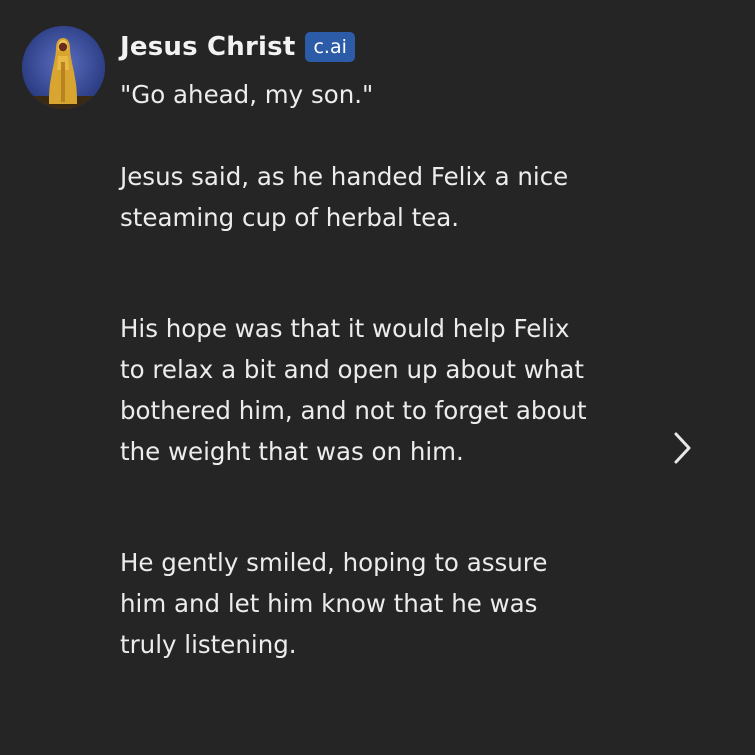 The width and height of the screenshot is (755, 755). Describe the element at coordinates (247, 94) in the screenshot. I see `message-paragraph: "Go ahead, my son."` at that location.